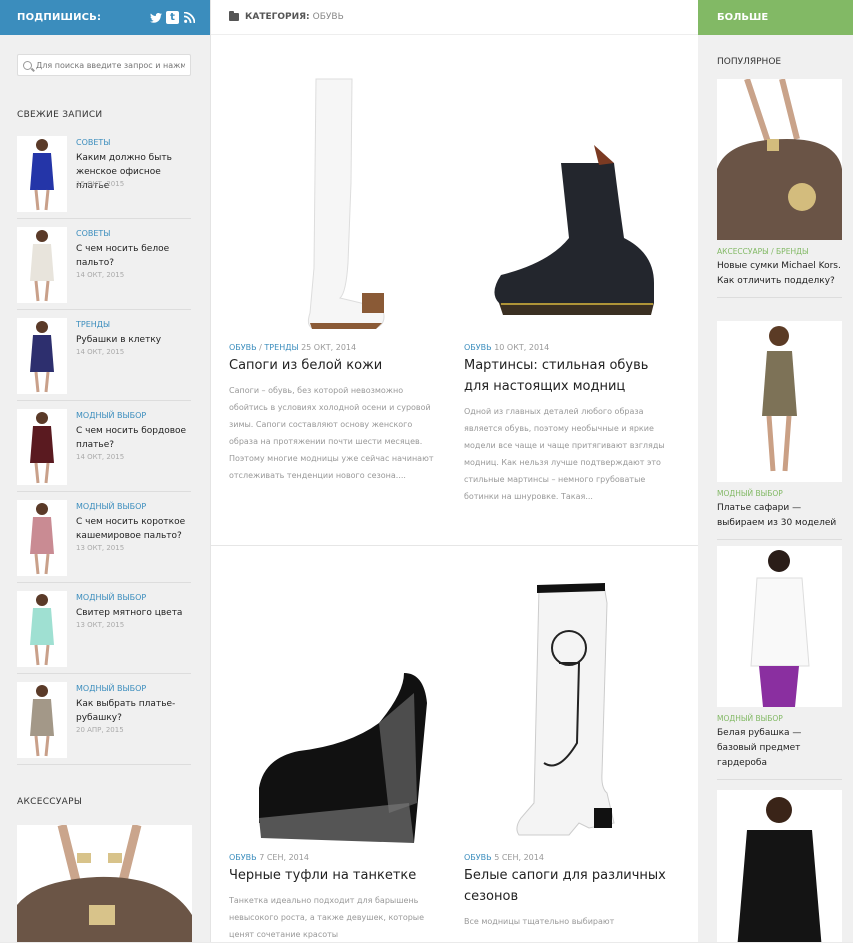 This screenshot has width=853, height=943. What do you see at coordinates (136, 340) in the screenshot?
I see `recent-post-title: Рубашки в клетку` at bounding box center [136, 340].